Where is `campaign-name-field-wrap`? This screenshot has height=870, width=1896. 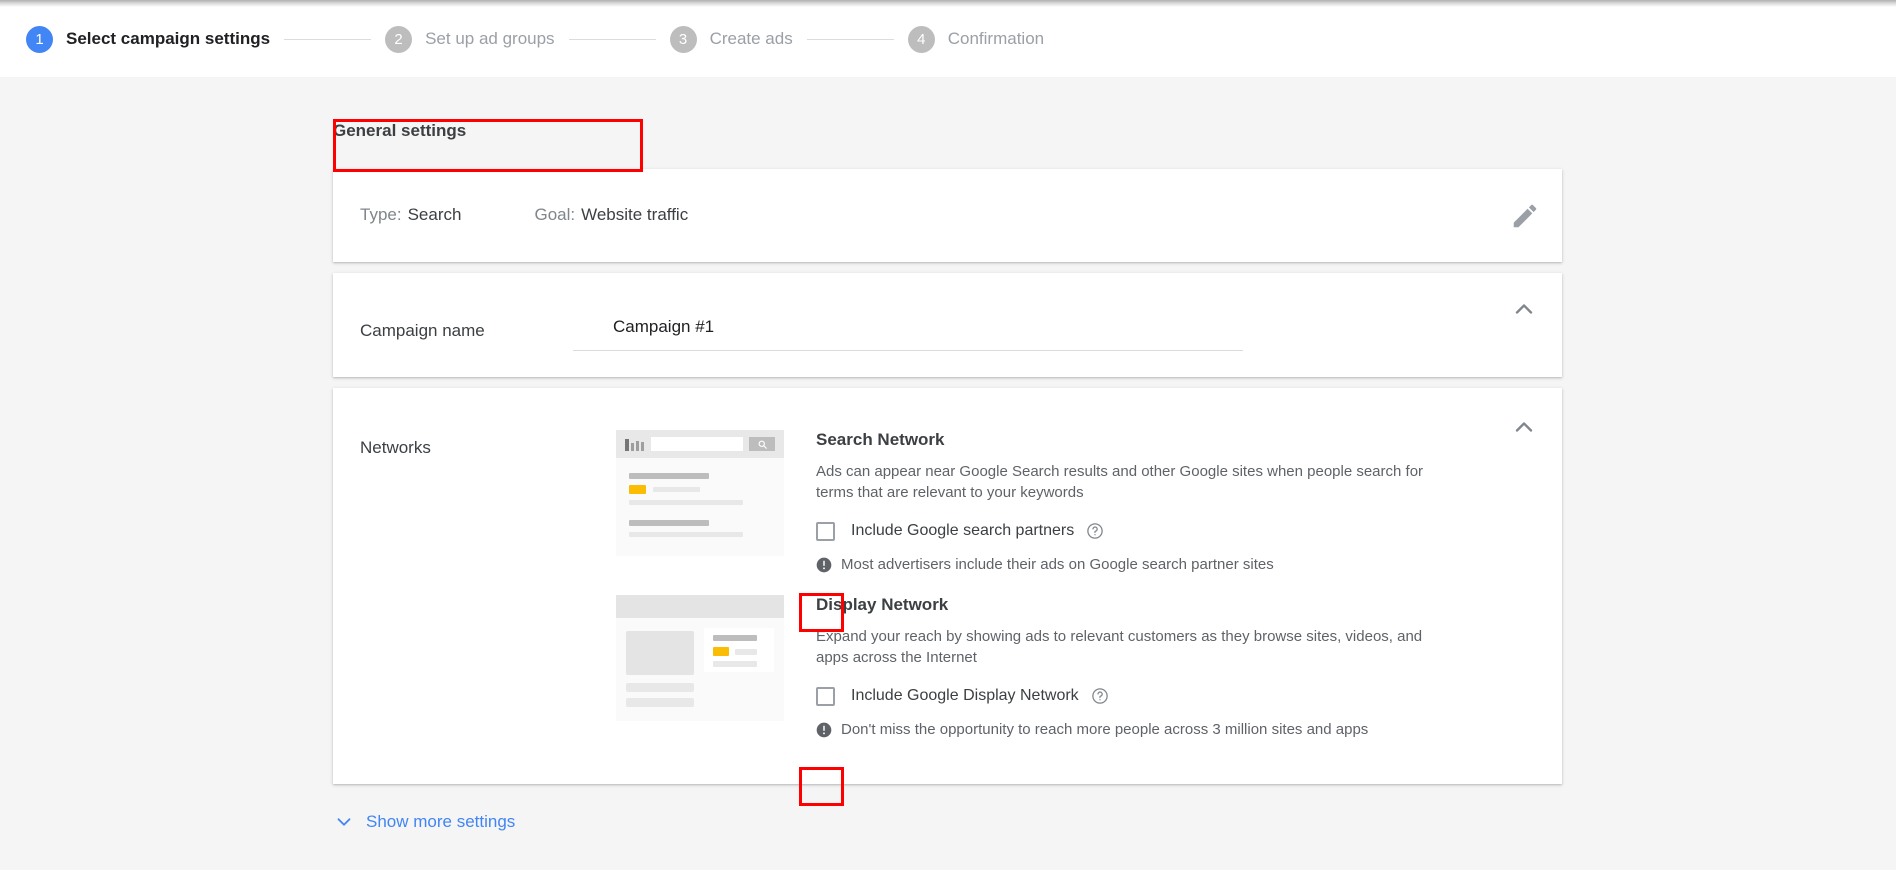 campaign-name-field-wrap is located at coordinates (908, 328).